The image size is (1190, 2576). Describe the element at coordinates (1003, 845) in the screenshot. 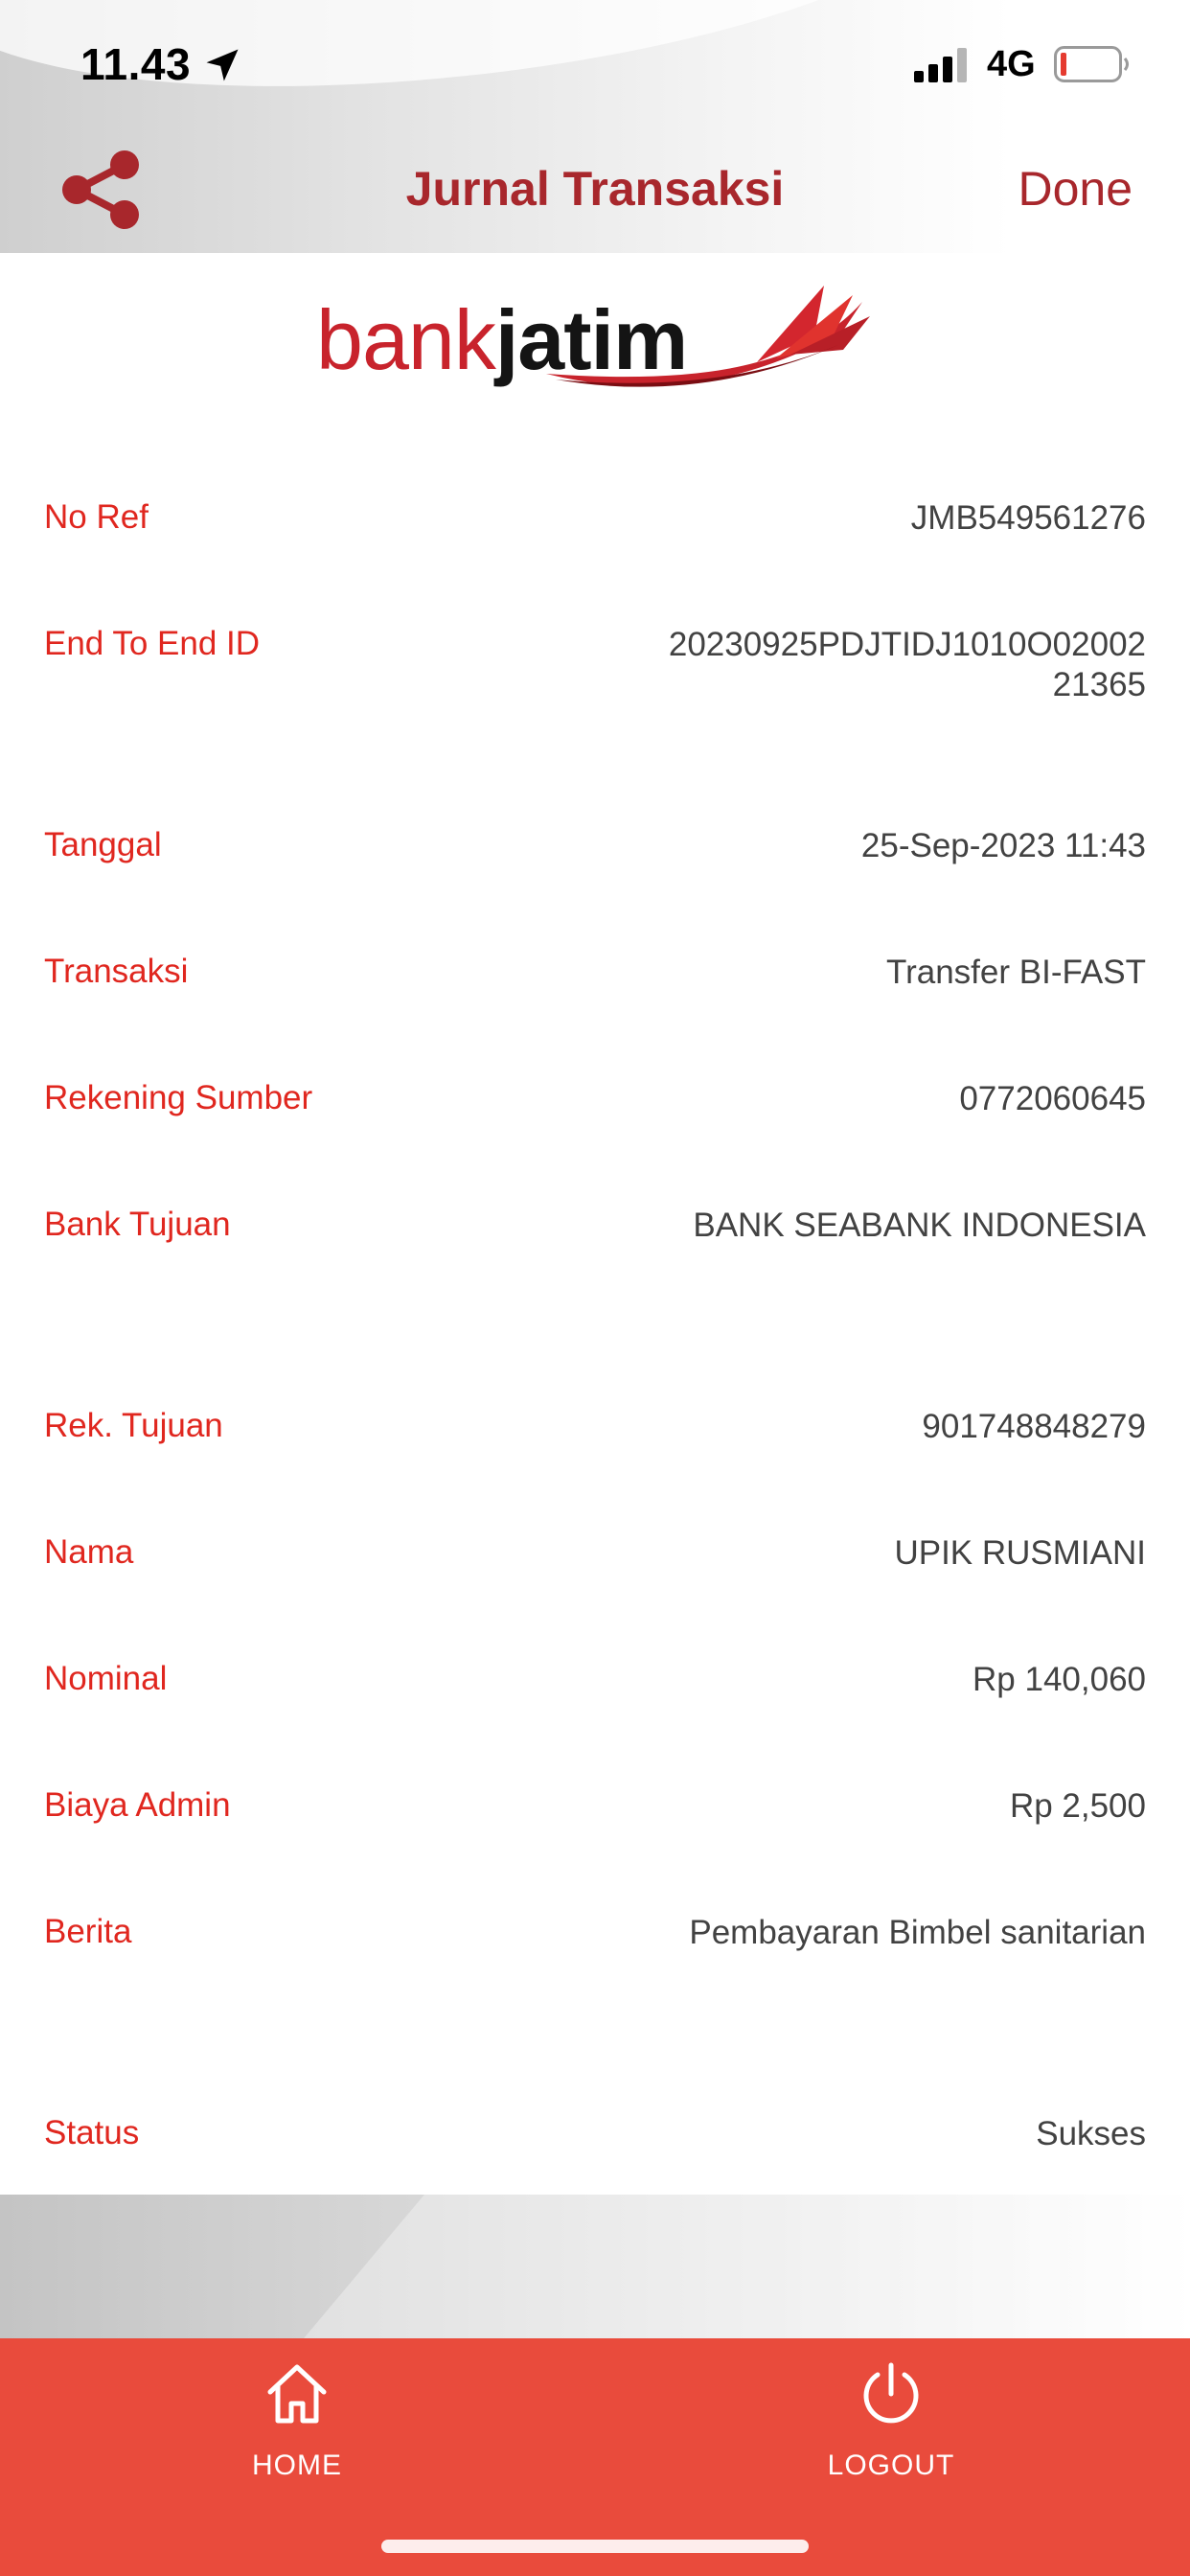

I see `detail-value: 25-Sep-2023 11:43` at that location.